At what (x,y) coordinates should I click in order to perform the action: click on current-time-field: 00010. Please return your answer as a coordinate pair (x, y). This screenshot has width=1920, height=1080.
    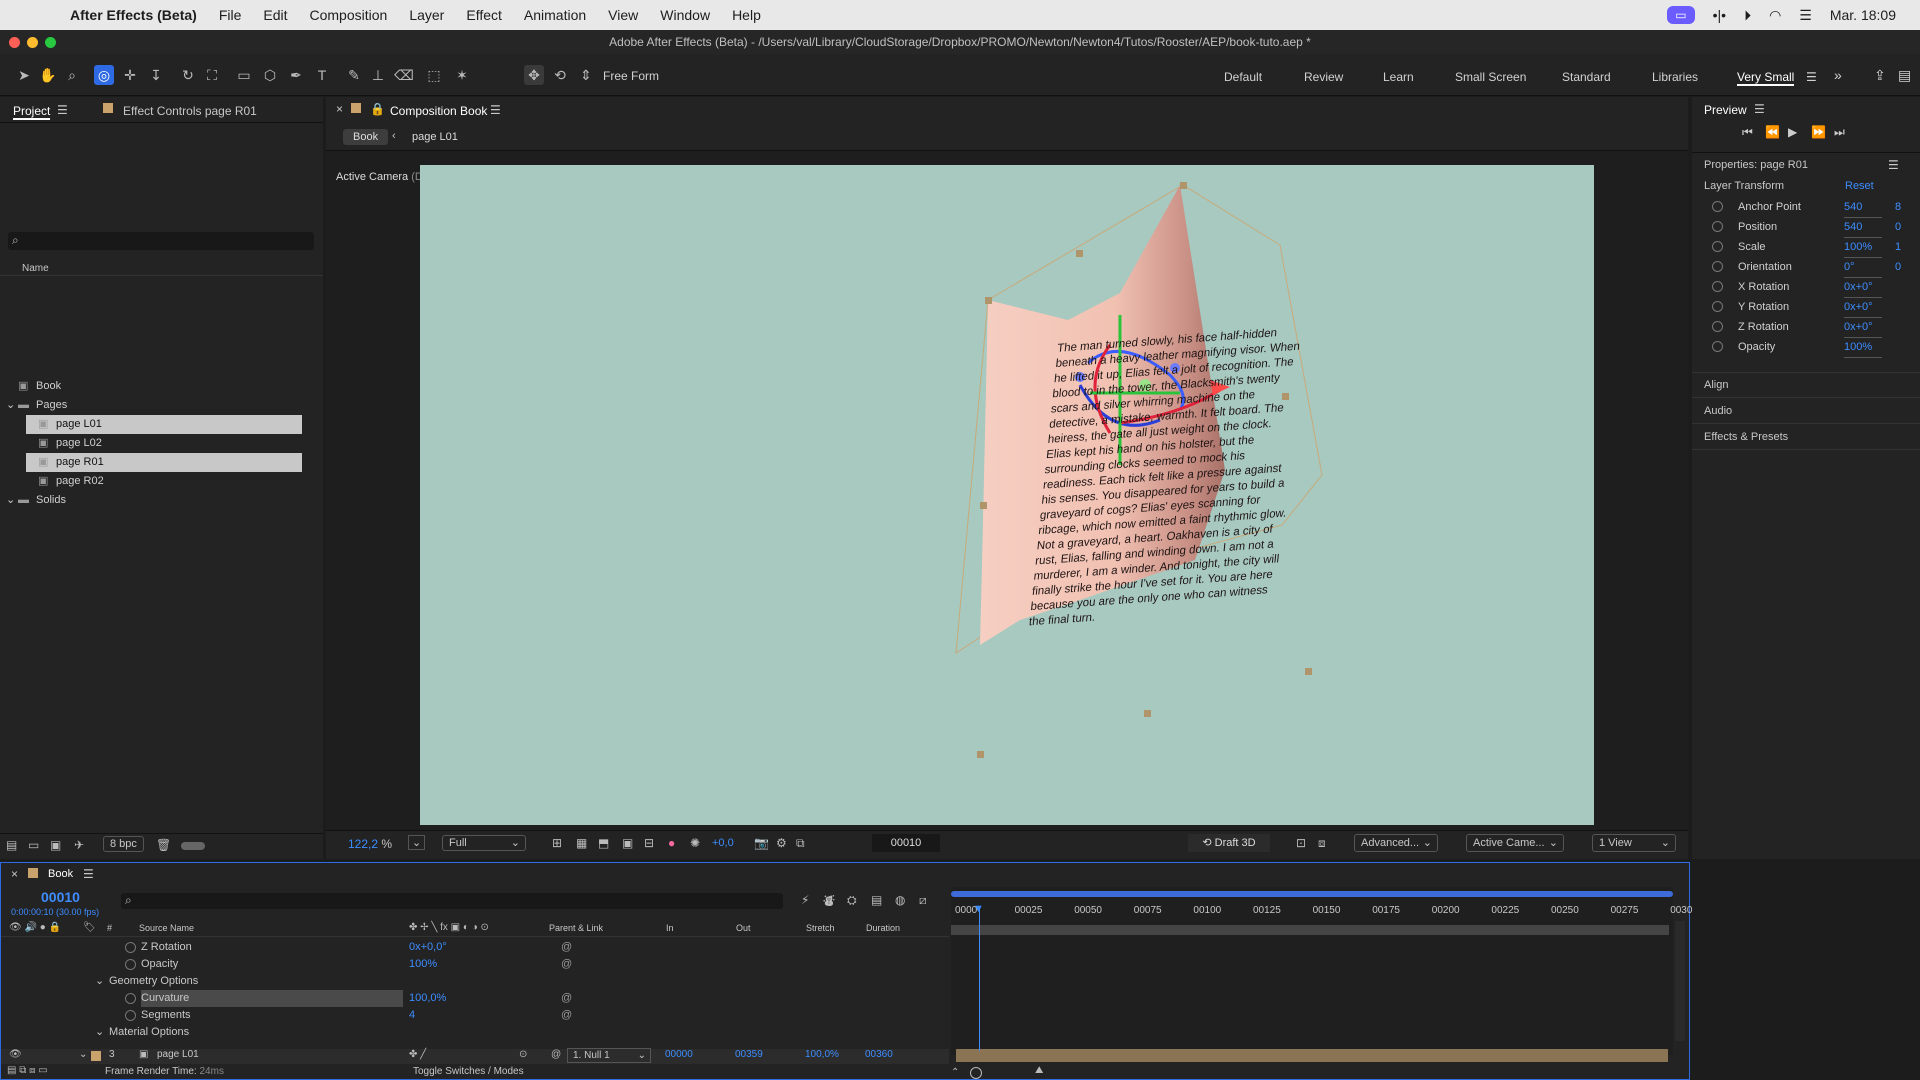
    Looking at the image, I should click on (906, 843).